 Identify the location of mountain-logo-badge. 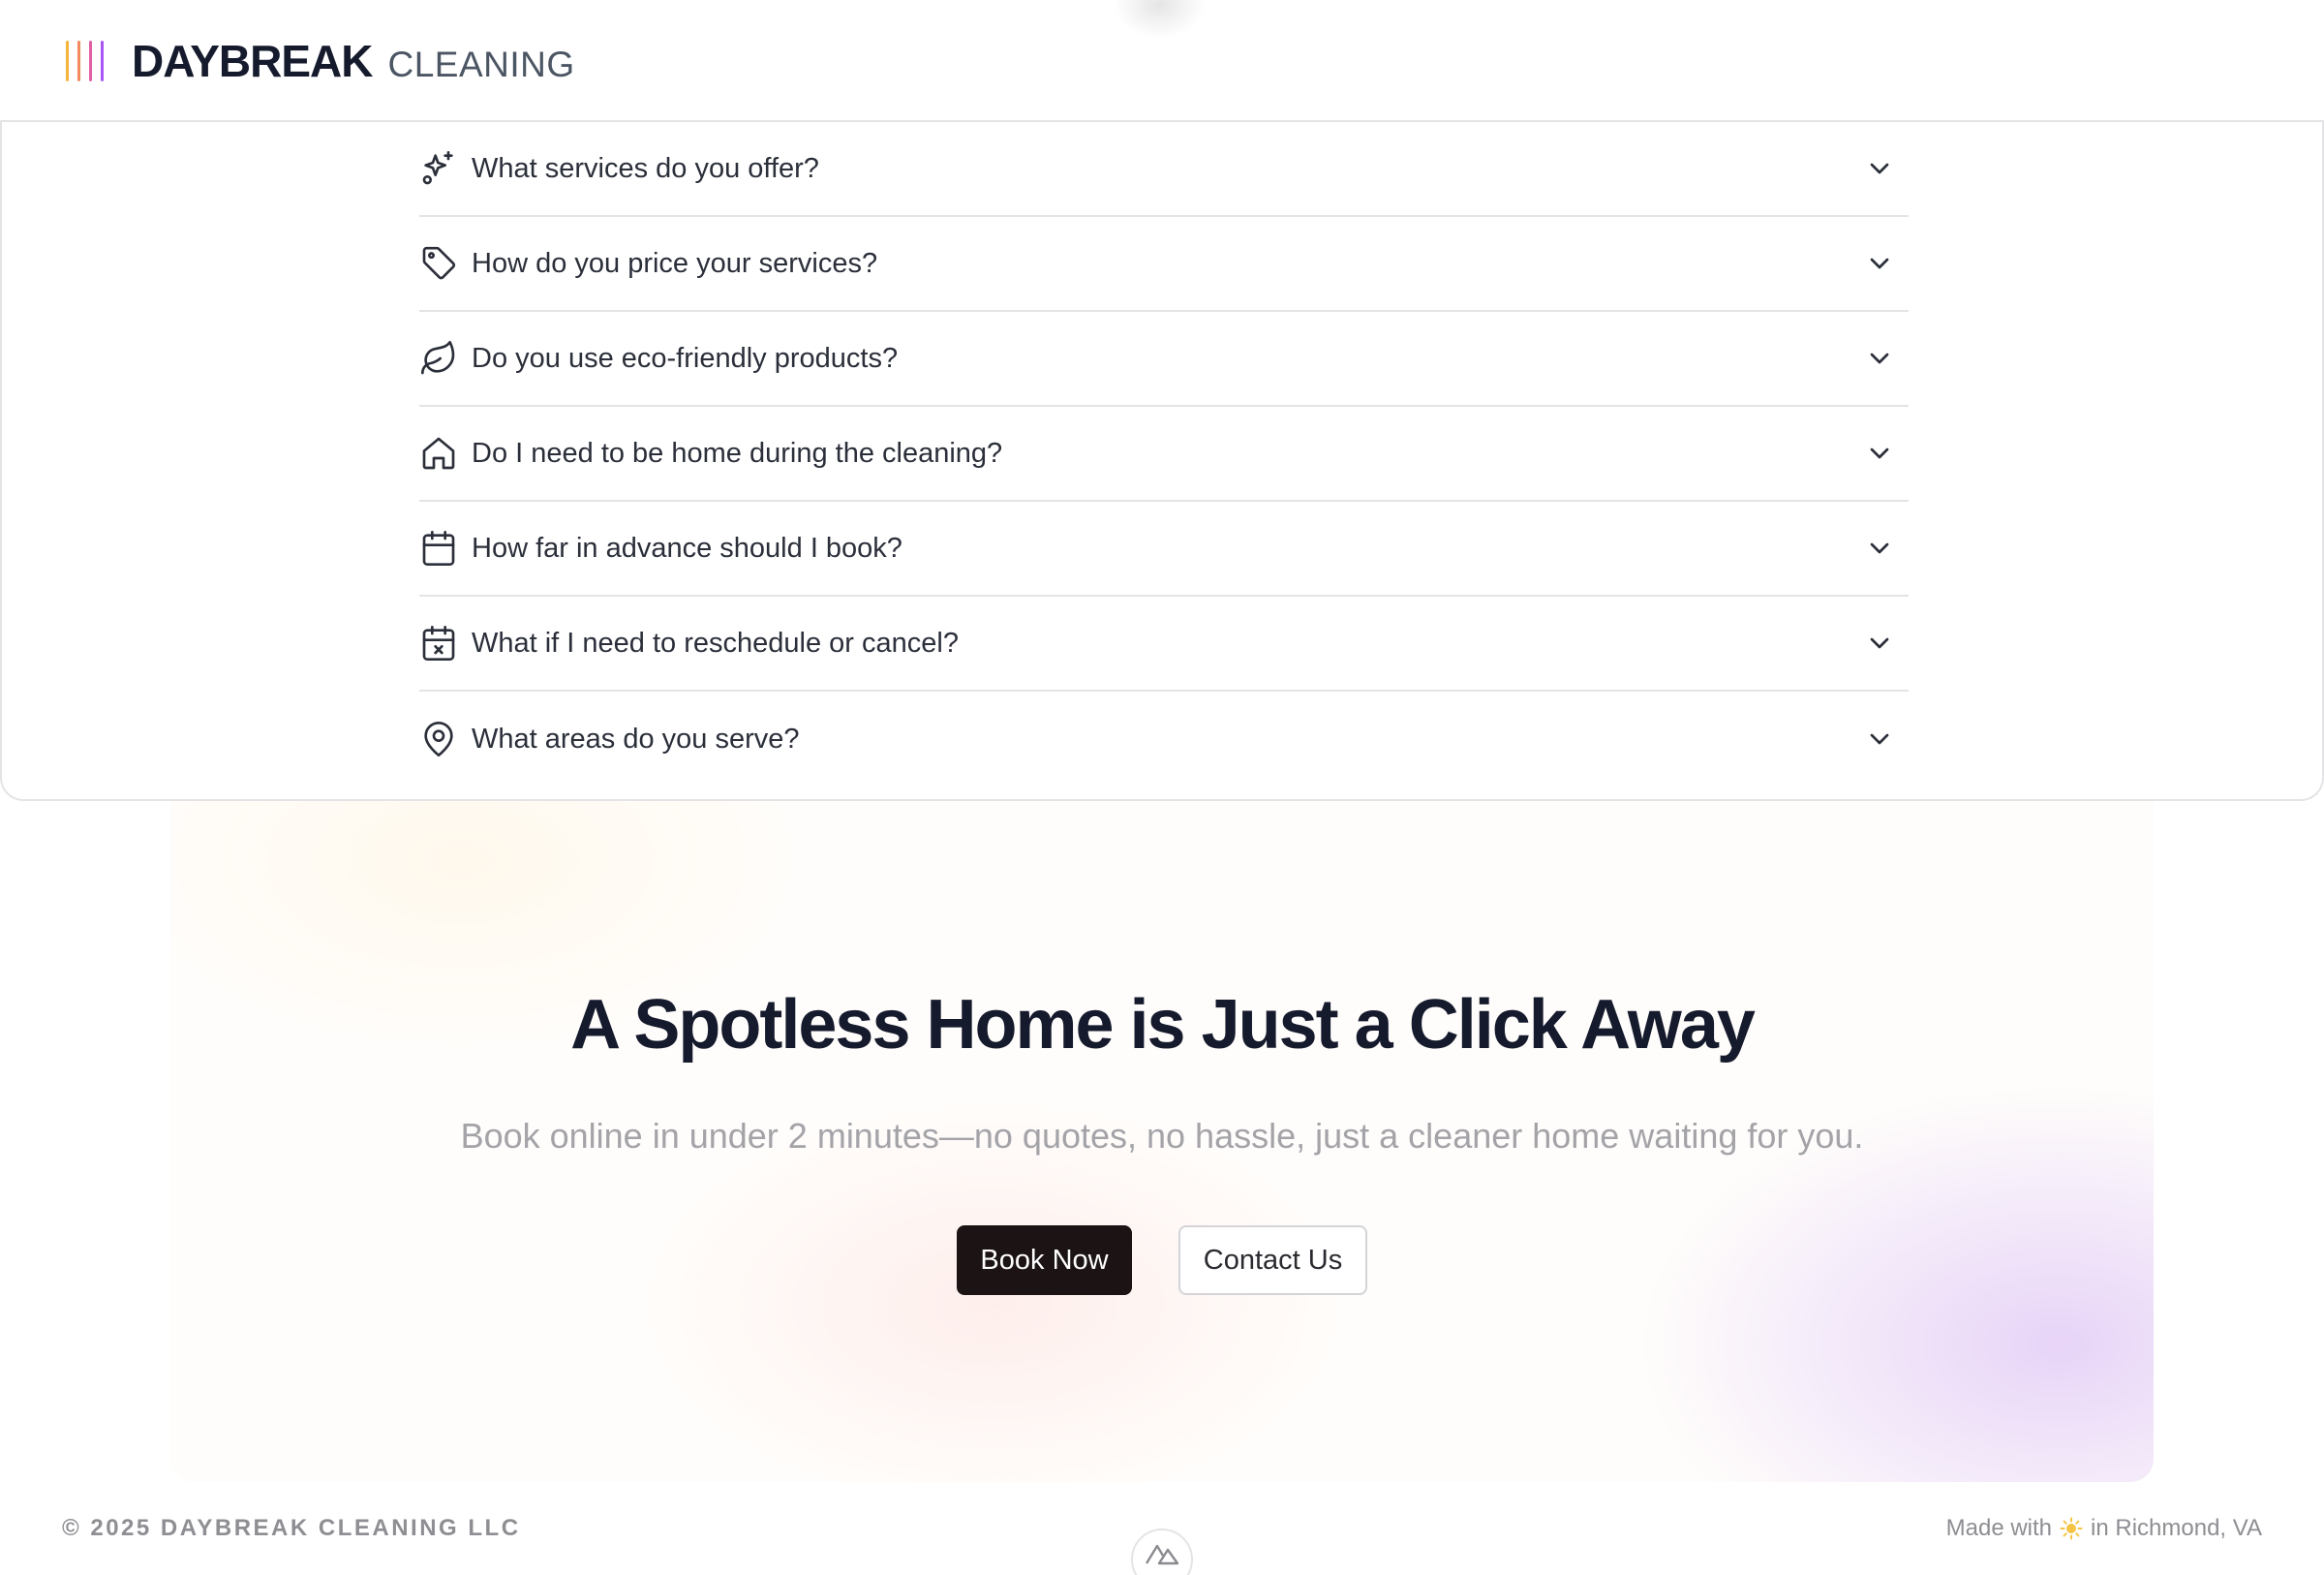
(1162, 1552).